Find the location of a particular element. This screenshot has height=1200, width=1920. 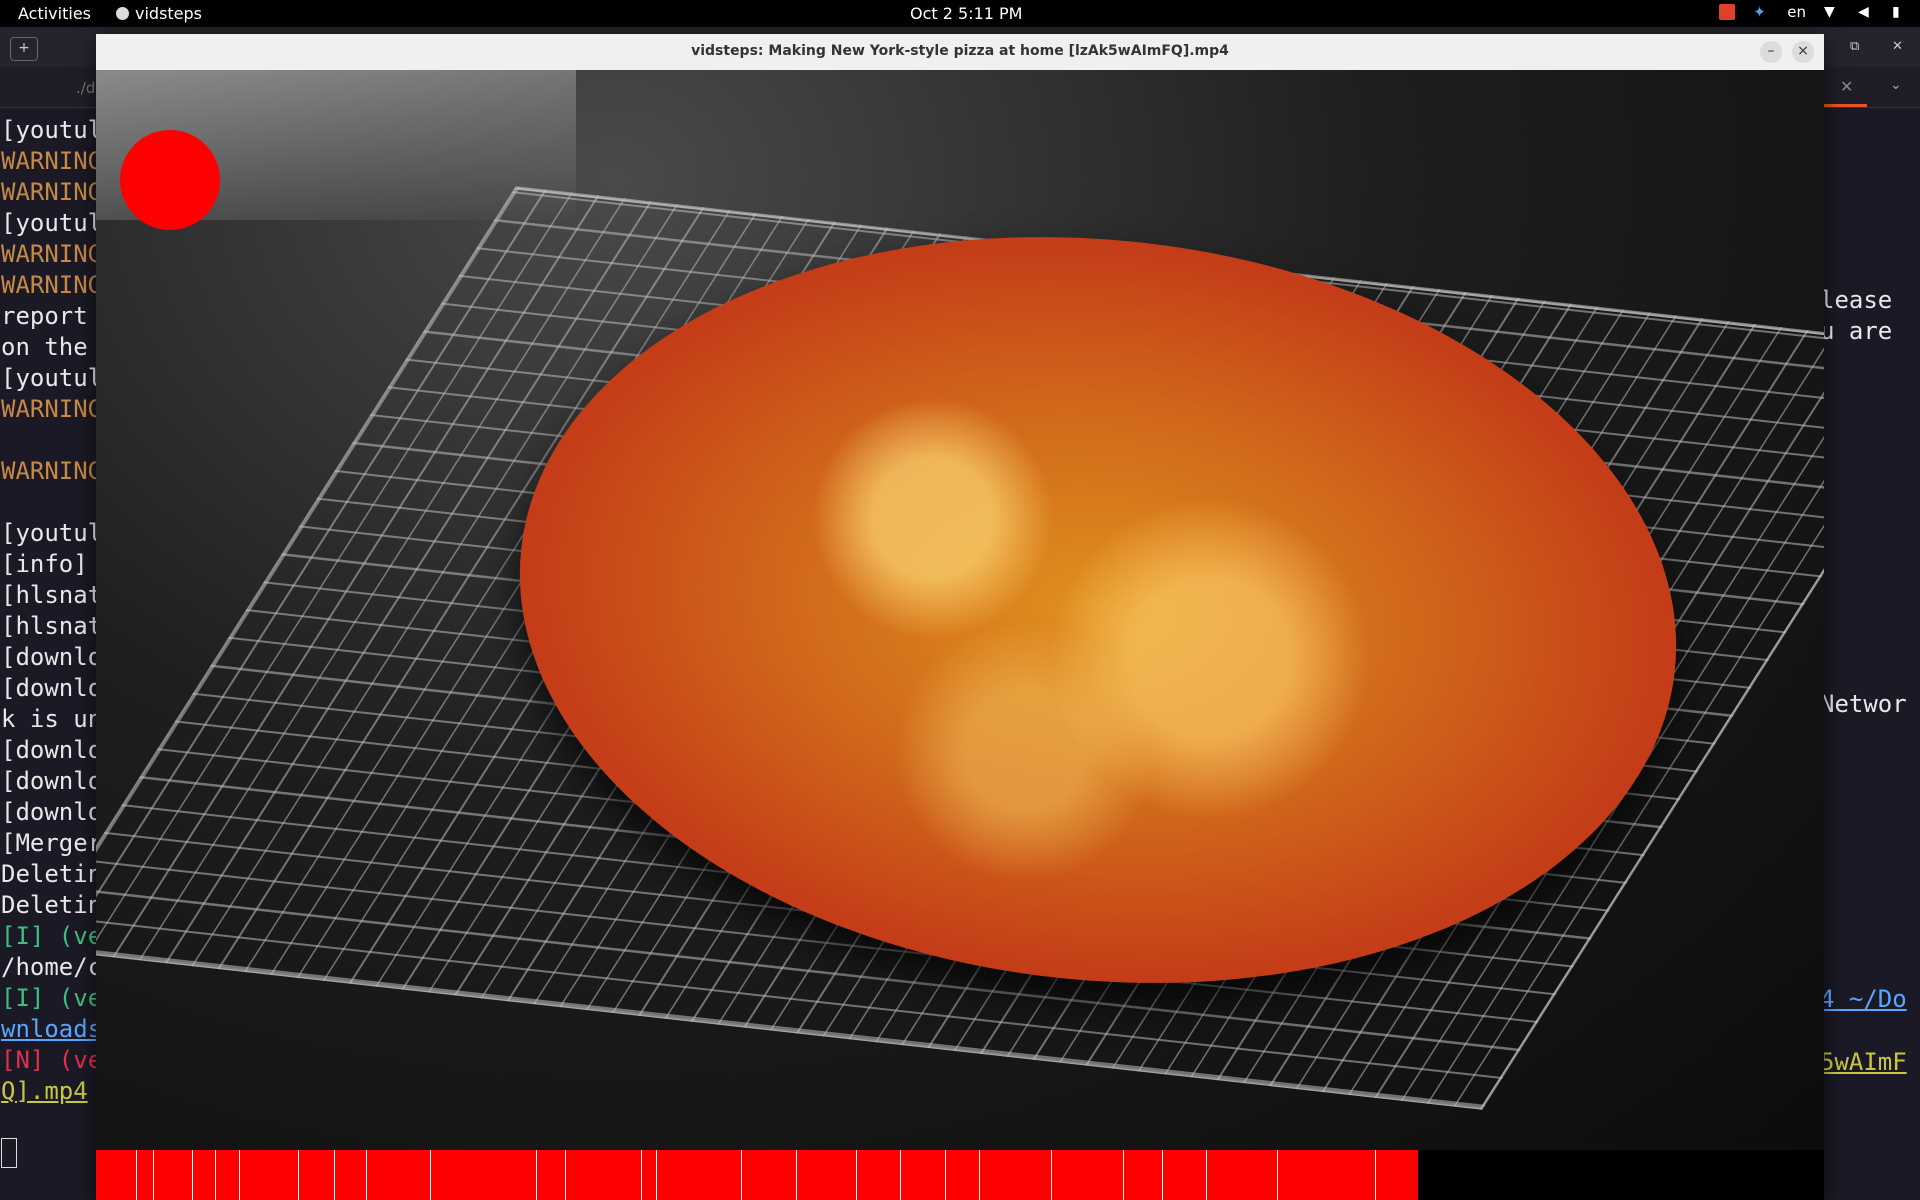

terminal-line: [info] is located at coordinates (52, 564).